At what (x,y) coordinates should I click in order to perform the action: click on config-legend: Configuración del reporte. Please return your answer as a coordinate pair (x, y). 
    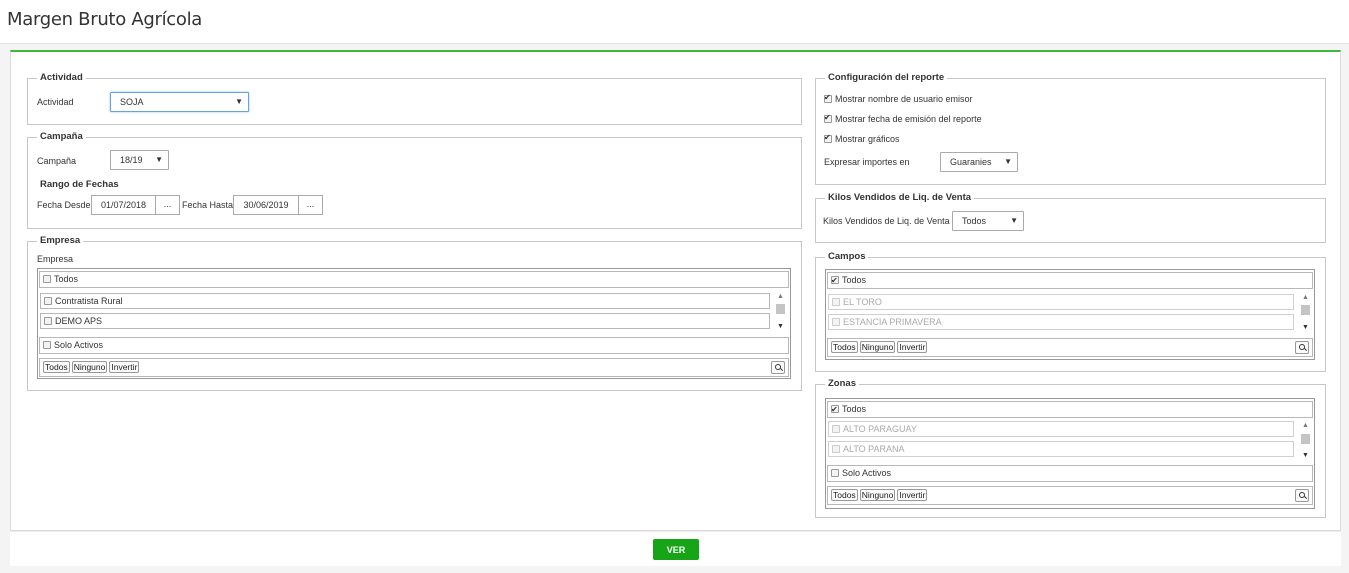
    Looking at the image, I should click on (886, 77).